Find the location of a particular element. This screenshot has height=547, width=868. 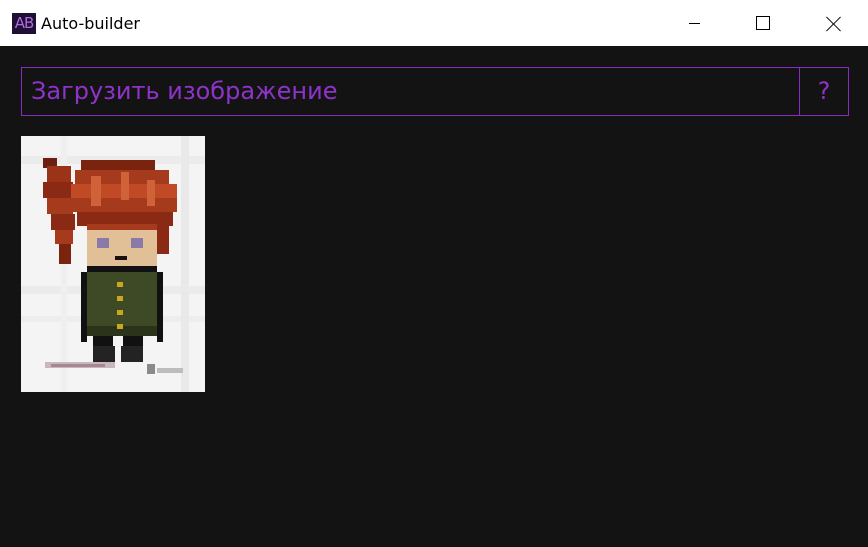

minimize-button is located at coordinates (694, 23).